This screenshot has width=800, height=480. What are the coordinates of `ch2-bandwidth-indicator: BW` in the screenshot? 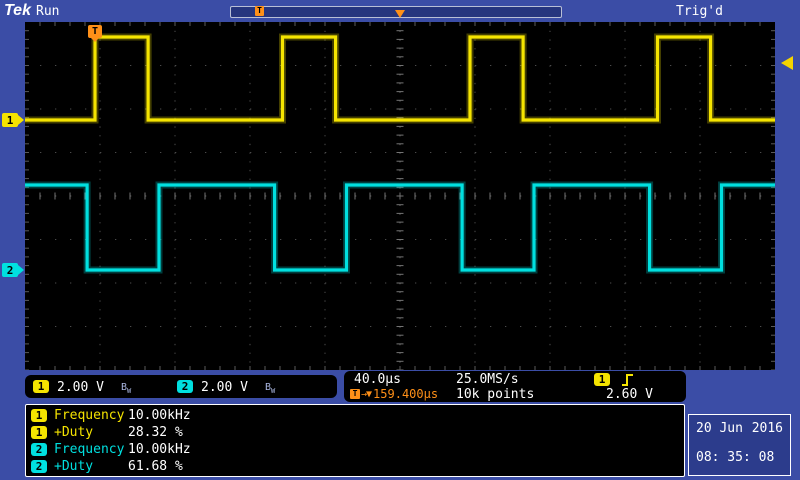 It's located at (270, 388).